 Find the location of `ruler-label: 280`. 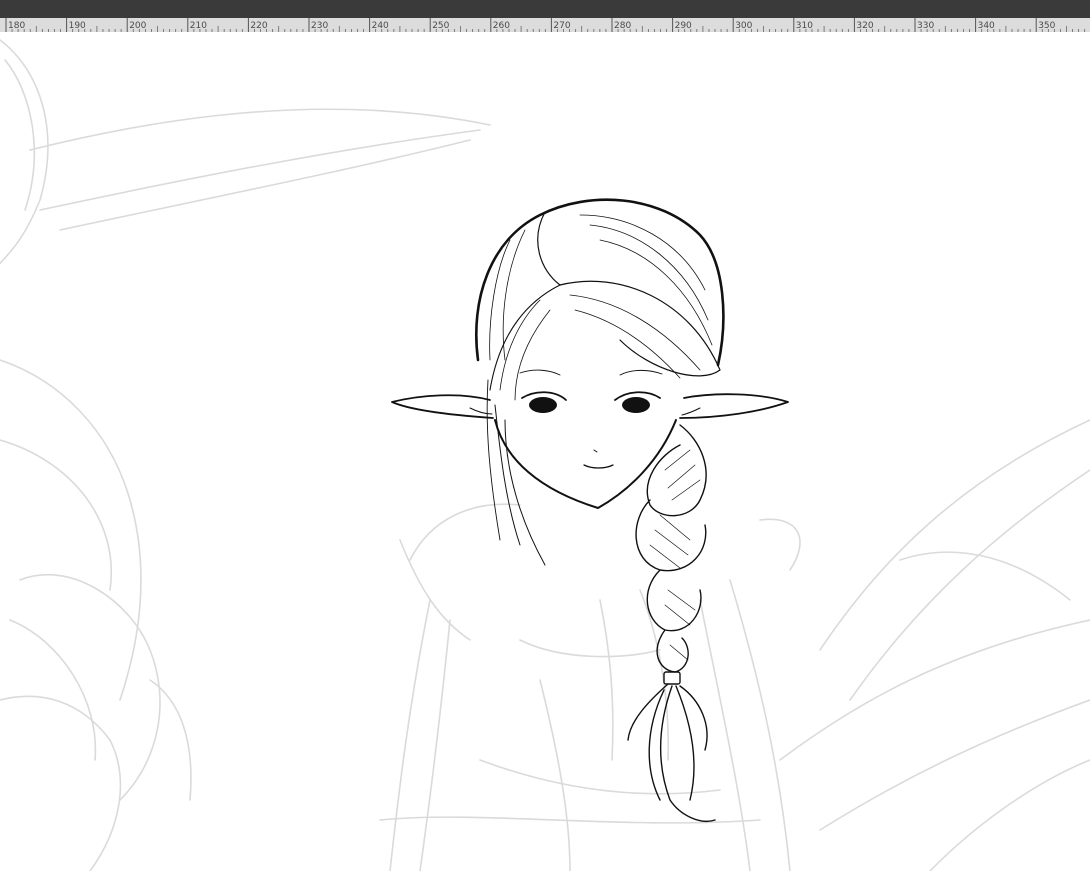

ruler-label: 280 is located at coordinates (622, 26).